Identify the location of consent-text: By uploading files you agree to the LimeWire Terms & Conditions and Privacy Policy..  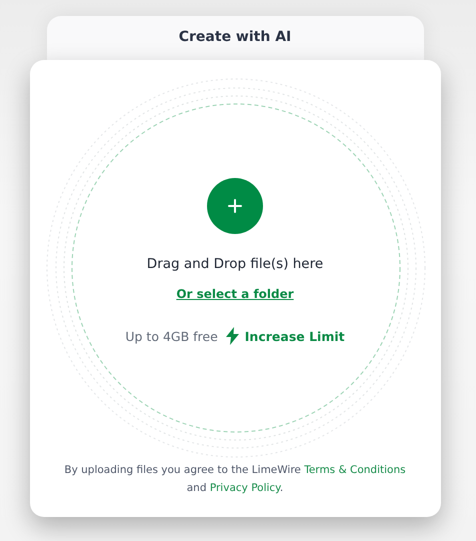
(235, 479).